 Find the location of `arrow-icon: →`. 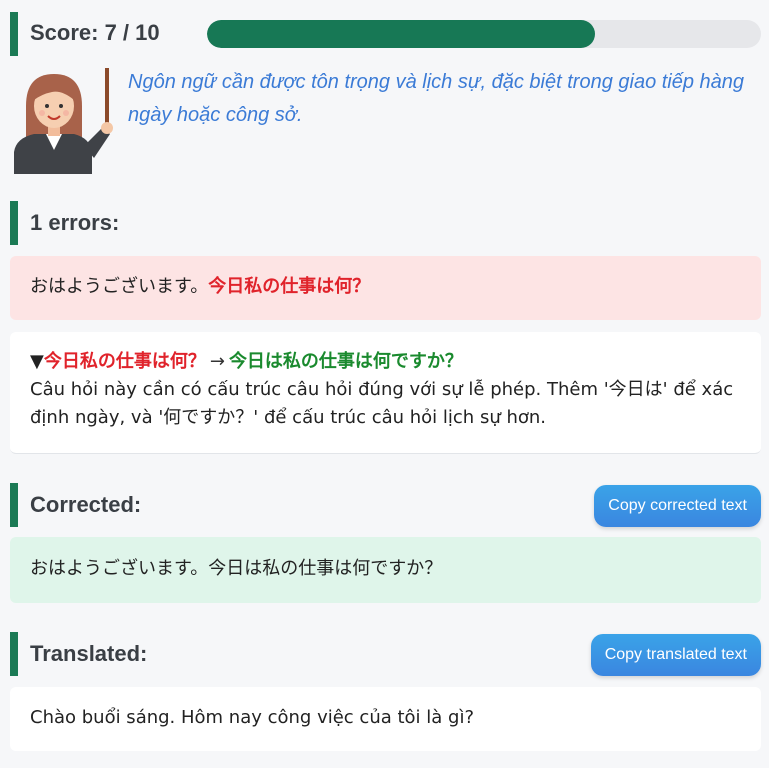

arrow-icon: → is located at coordinates (217, 361).